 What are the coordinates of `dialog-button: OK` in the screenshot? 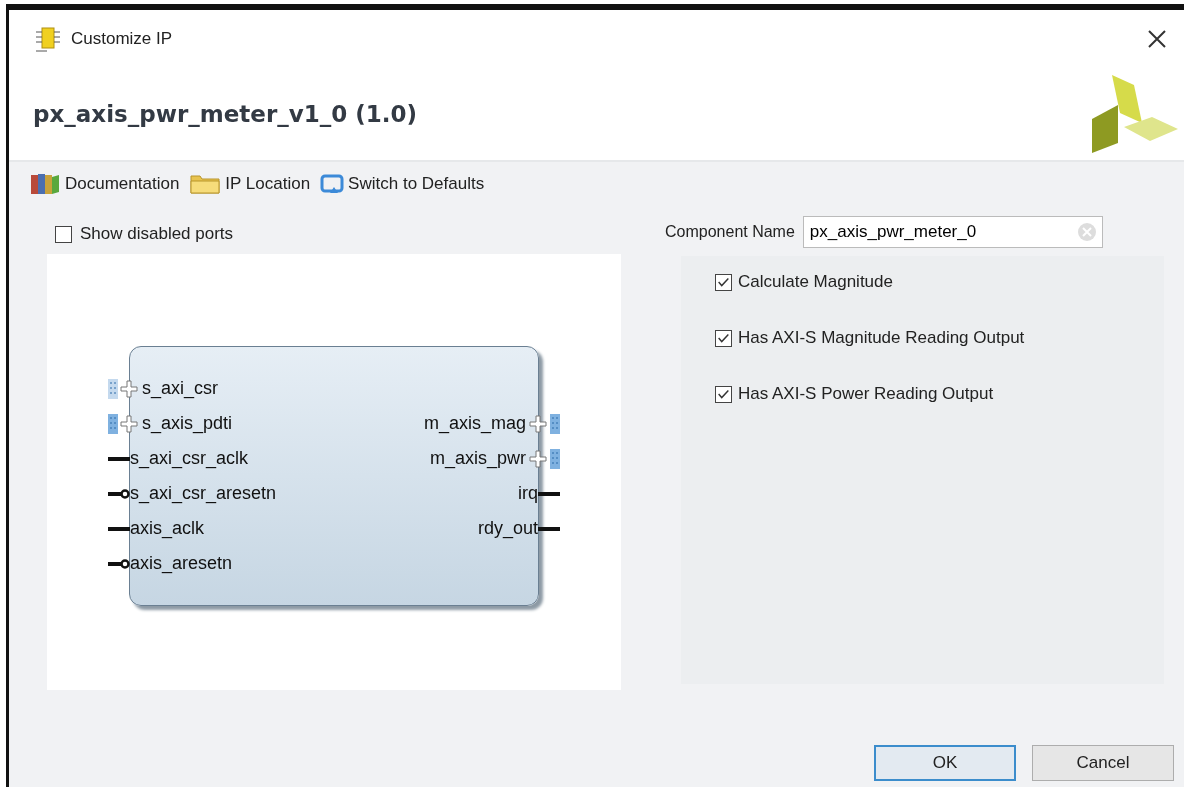 It's located at (945, 763).